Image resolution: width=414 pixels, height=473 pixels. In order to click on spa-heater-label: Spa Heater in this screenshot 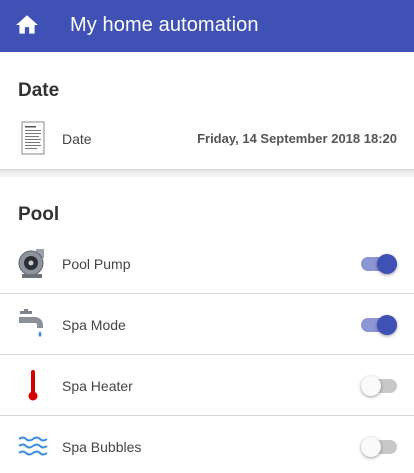, I will do `click(97, 386)`.